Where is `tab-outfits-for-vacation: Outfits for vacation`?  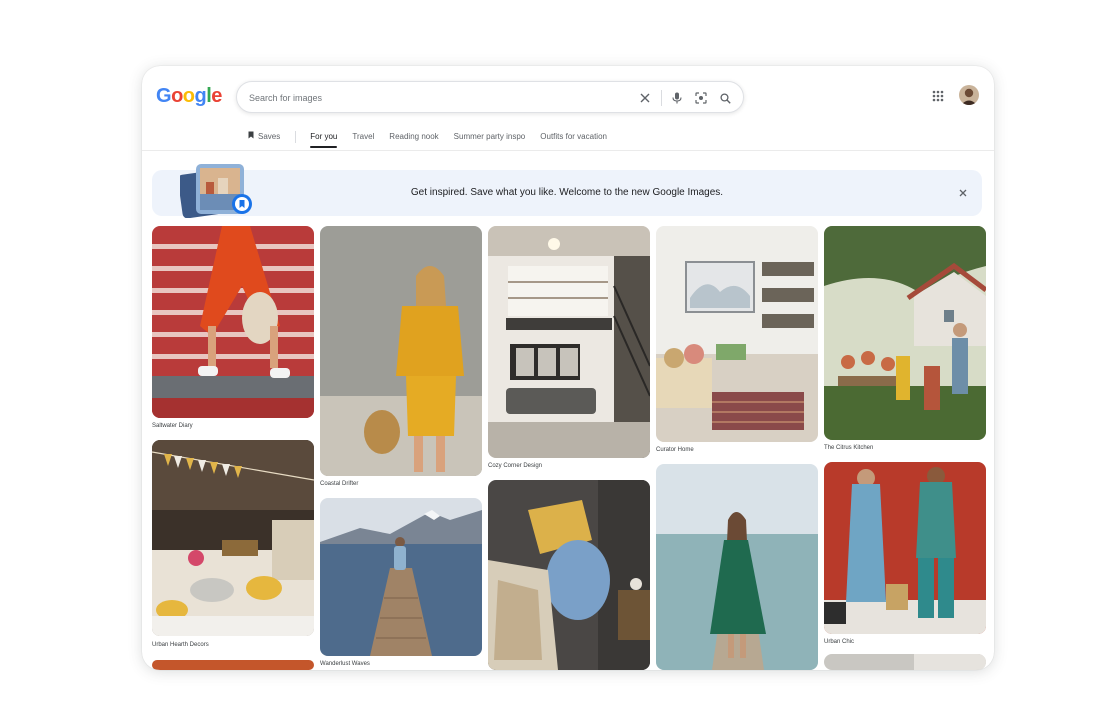 tab-outfits-for-vacation: Outfits for vacation is located at coordinates (573, 137).